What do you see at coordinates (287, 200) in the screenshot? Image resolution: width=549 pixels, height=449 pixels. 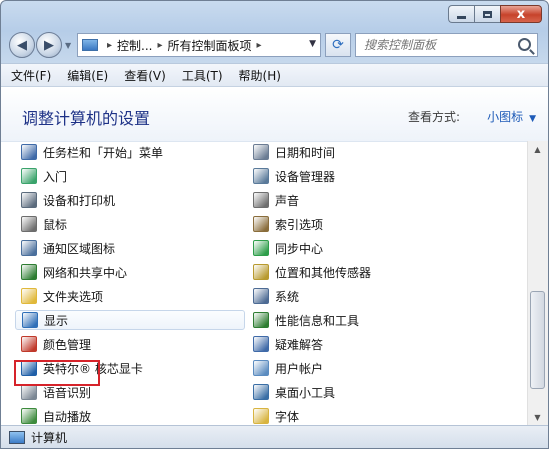 I see `item-label: 声音` at bounding box center [287, 200].